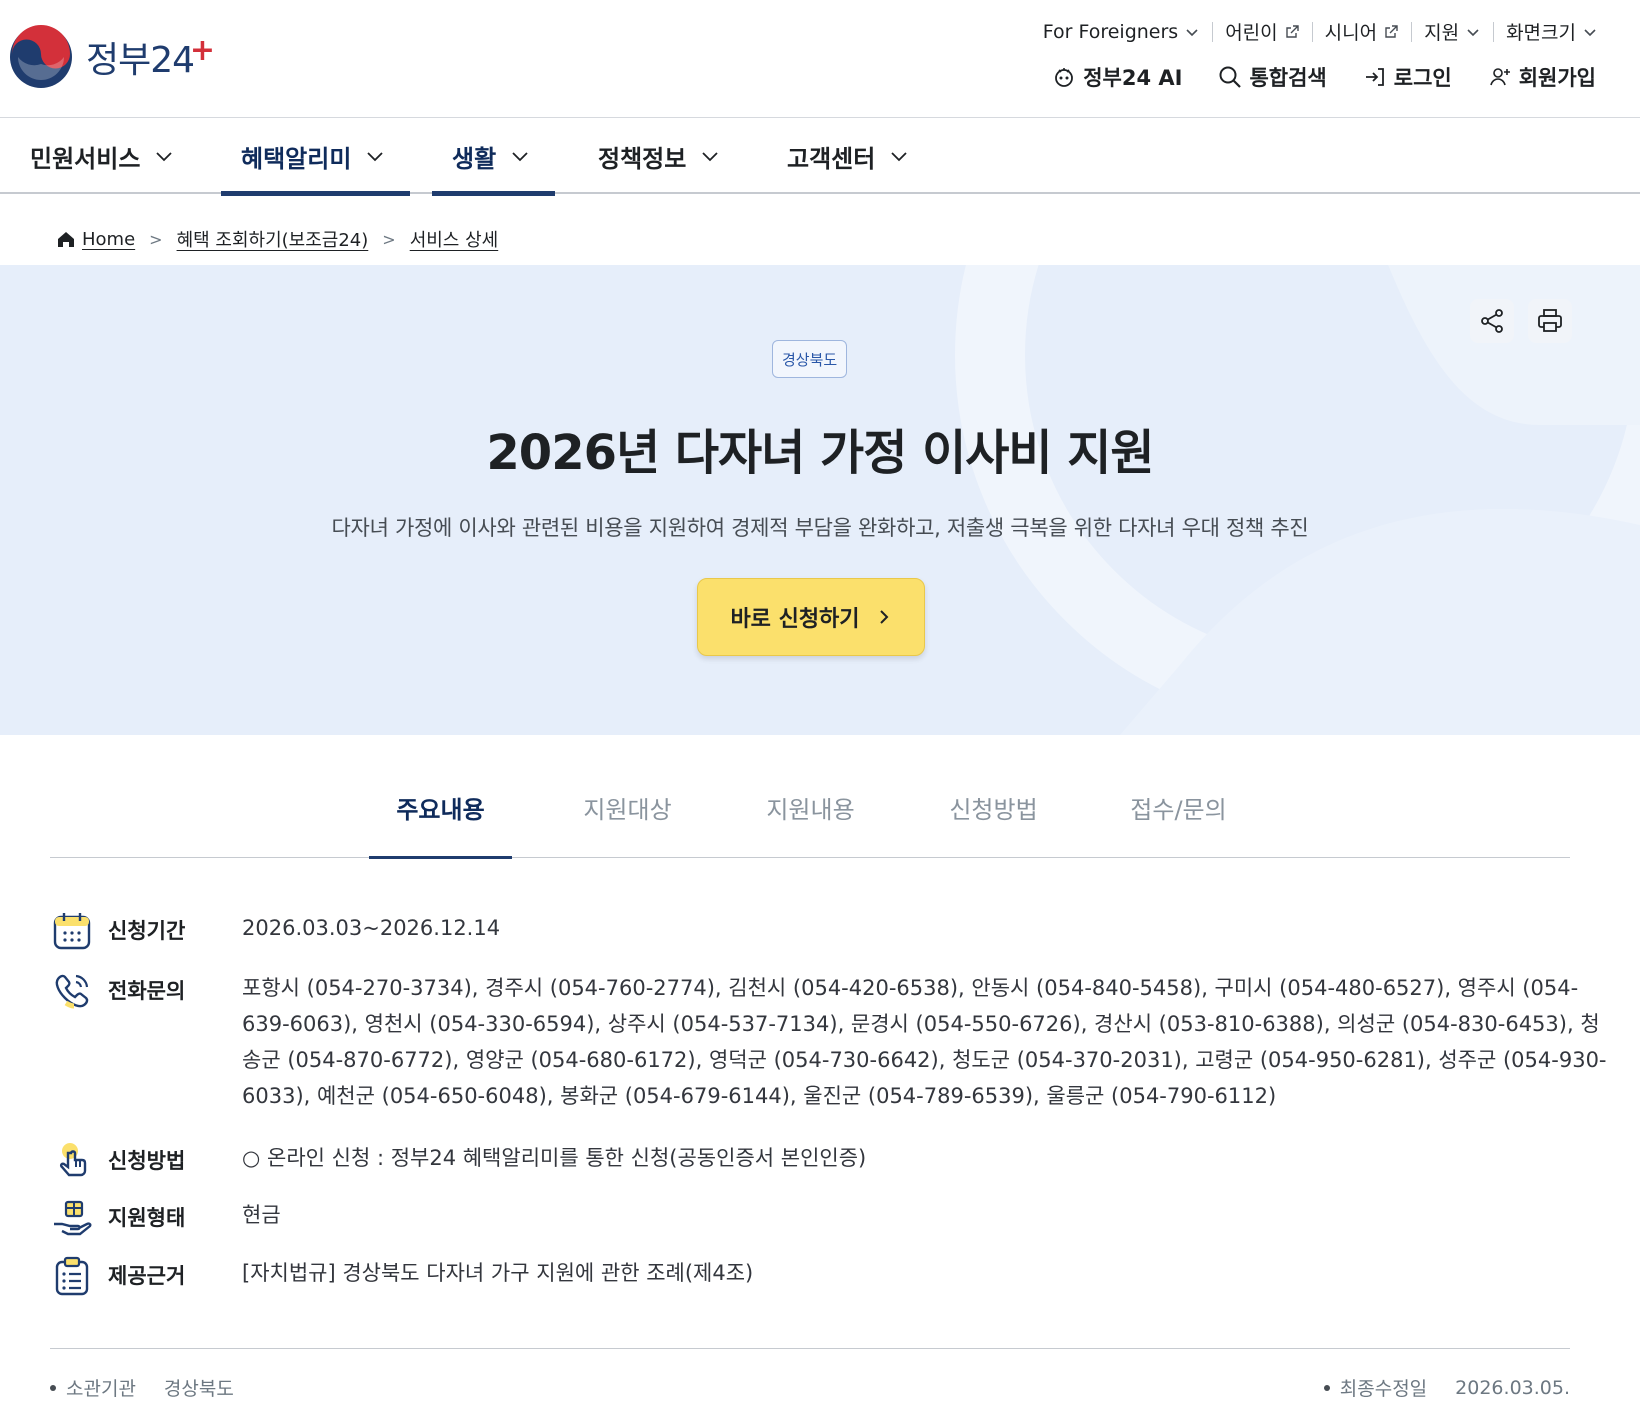 The width and height of the screenshot is (1640, 1426). What do you see at coordinates (1288, 78) in the screenshot?
I see `search-button-label: 통합검색` at bounding box center [1288, 78].